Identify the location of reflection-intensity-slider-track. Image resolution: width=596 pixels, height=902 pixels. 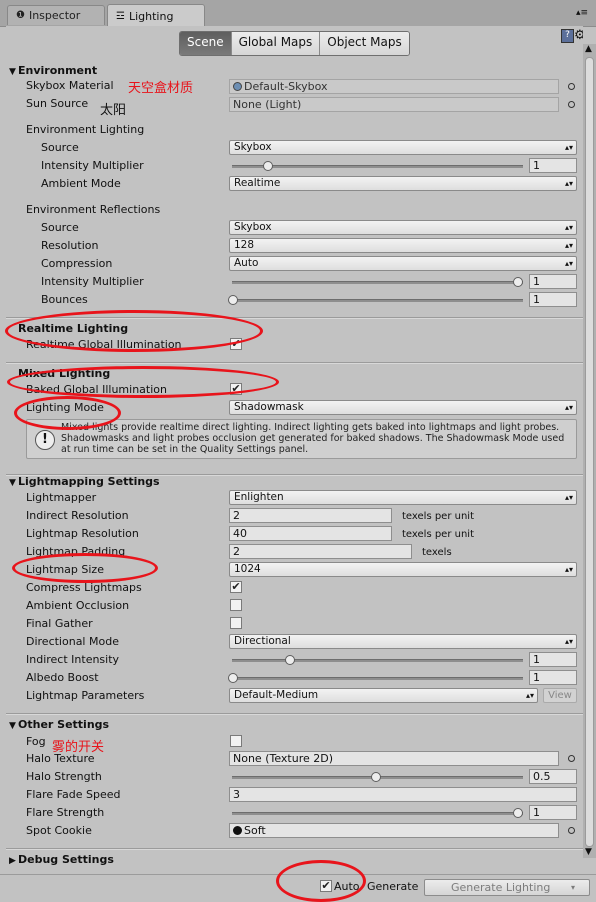
(377, 282).